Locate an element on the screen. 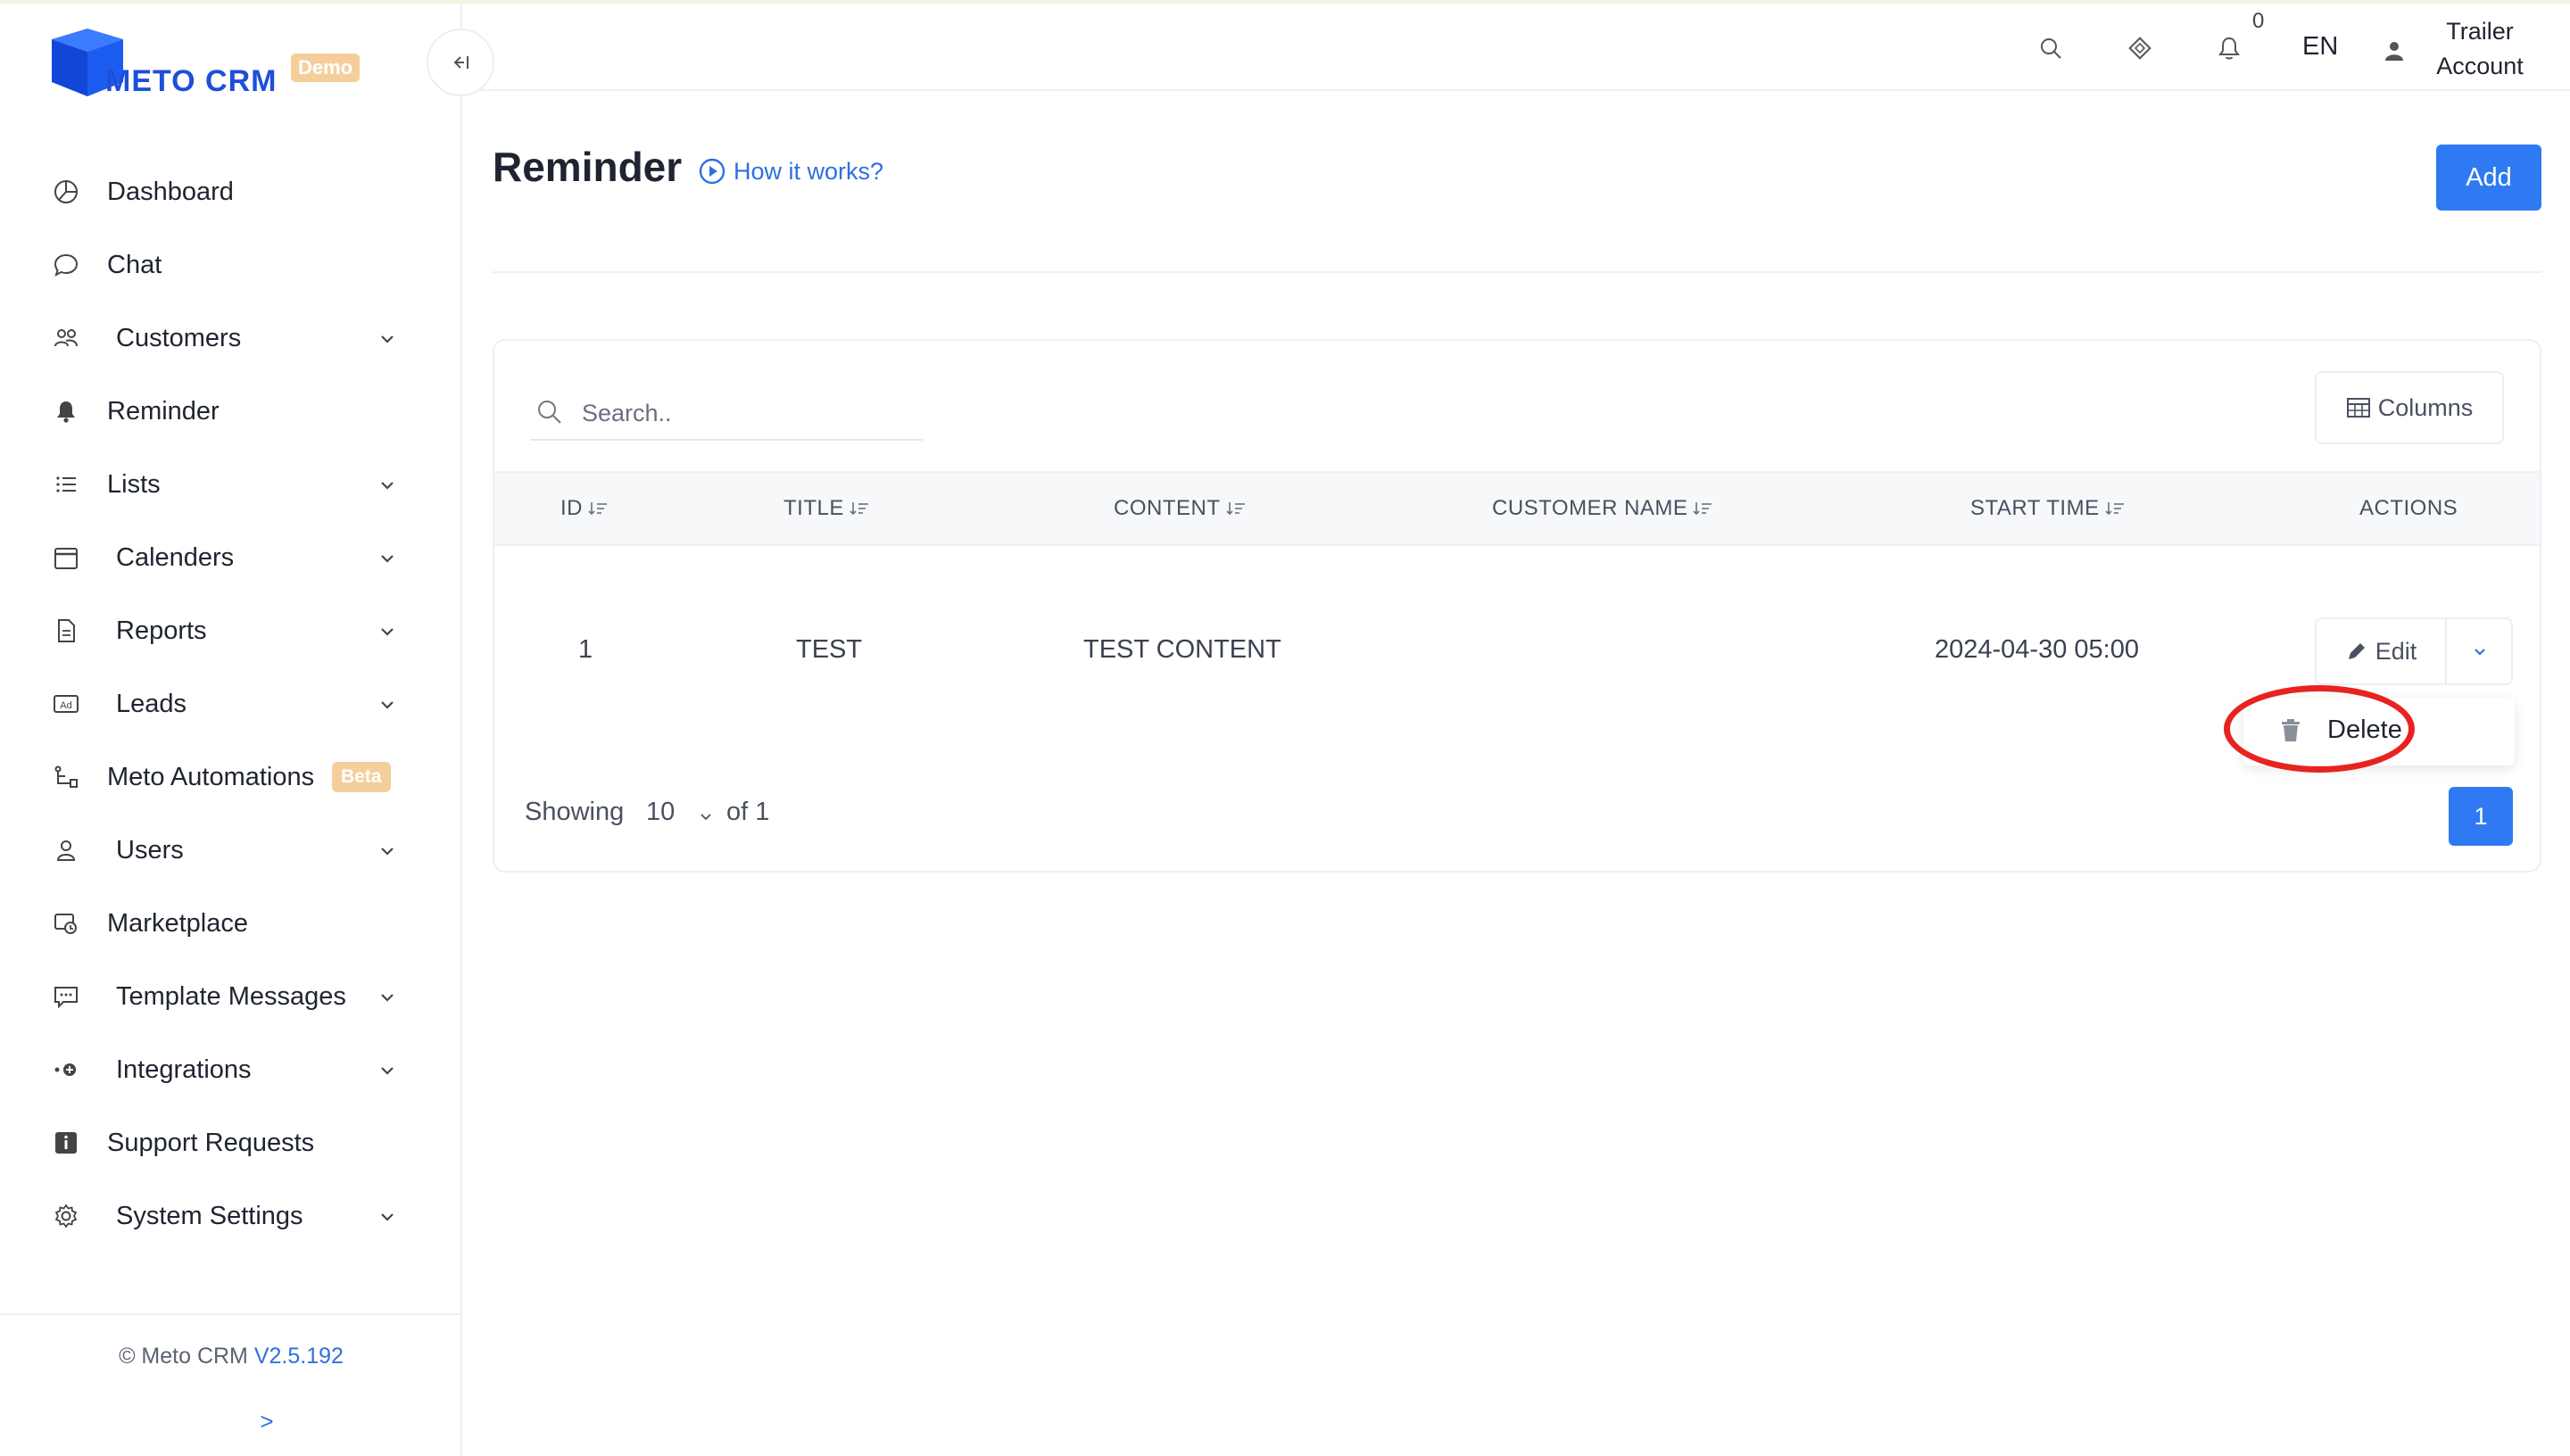  calendar-icon is located at coordinates (66, 557).